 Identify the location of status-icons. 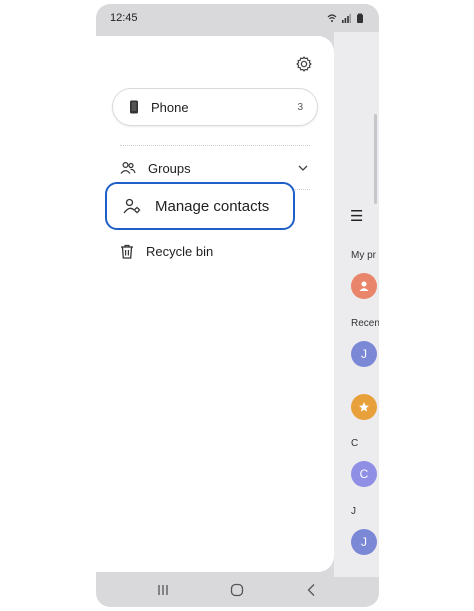
(346, 18).